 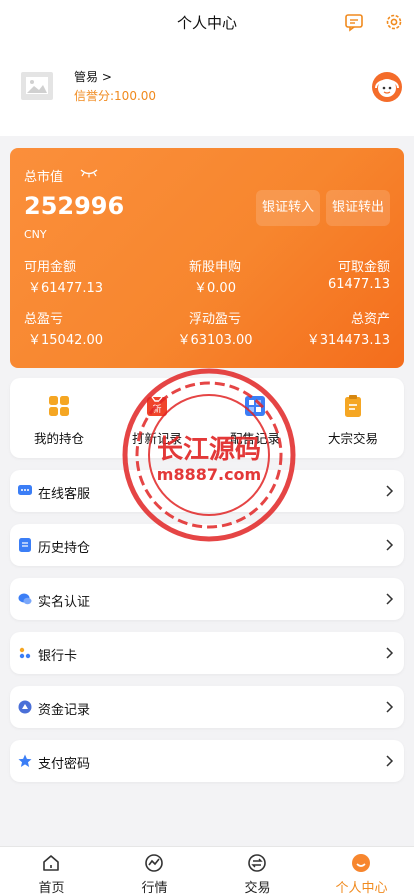 I want to click on allotment-icon, so click(x=255, y=406).